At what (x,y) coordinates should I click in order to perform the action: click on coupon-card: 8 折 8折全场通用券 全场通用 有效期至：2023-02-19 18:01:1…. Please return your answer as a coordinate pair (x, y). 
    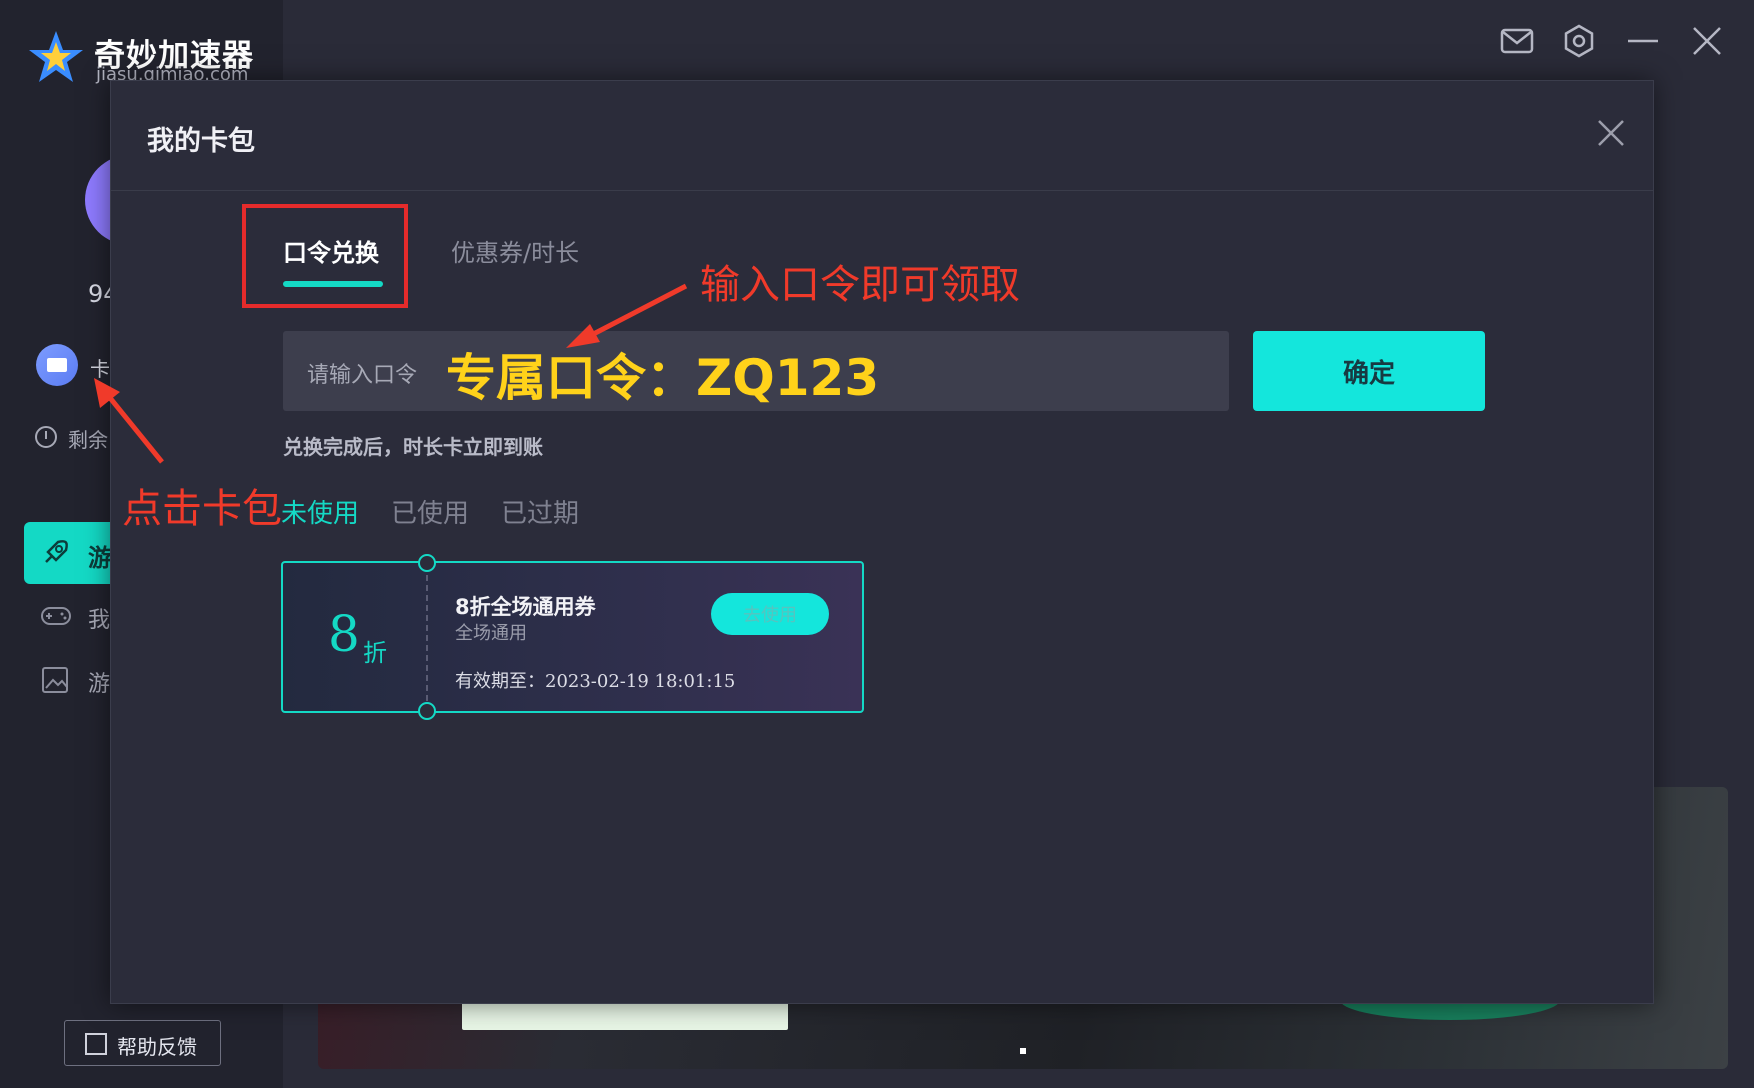
    Looking at the image, I should click on (572, 637).